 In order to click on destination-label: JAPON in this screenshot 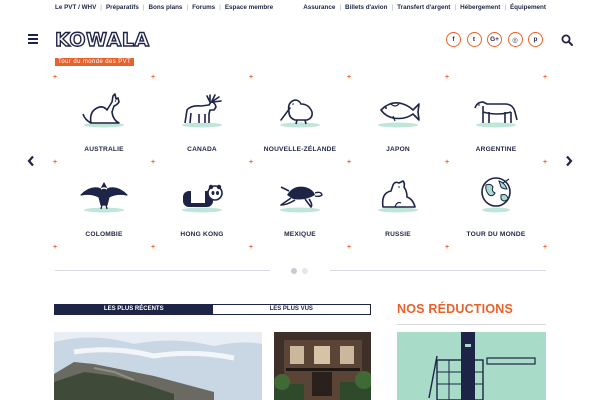, I will do `click(398, 149)`.